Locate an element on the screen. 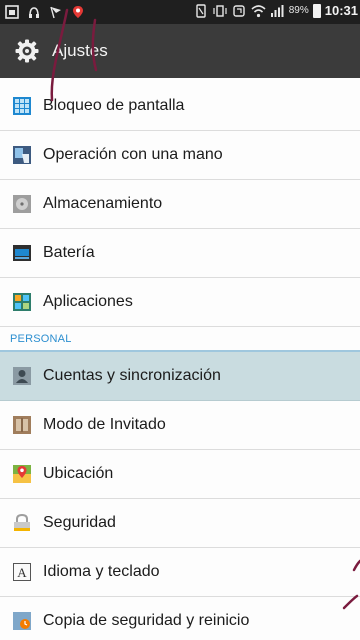  setting-label: Cuentas y sincronización is located at coordinates (132, 375).